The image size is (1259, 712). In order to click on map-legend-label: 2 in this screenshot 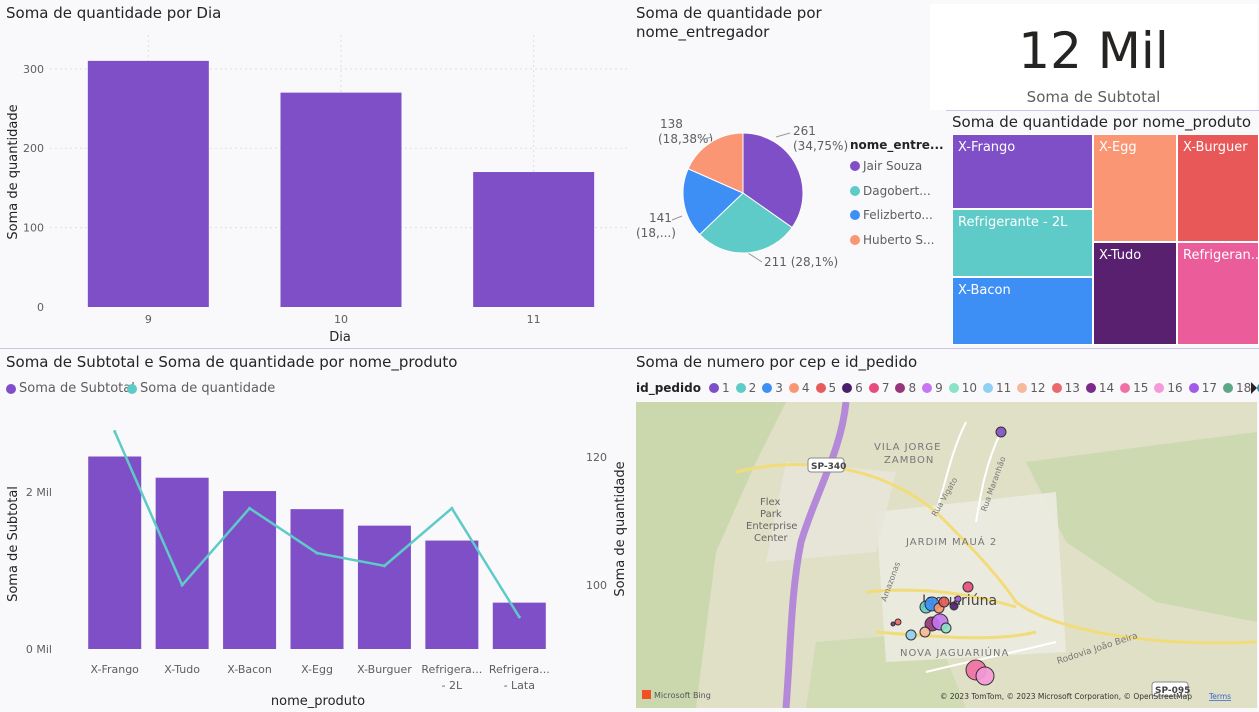, I will do `click(752, 388)`.